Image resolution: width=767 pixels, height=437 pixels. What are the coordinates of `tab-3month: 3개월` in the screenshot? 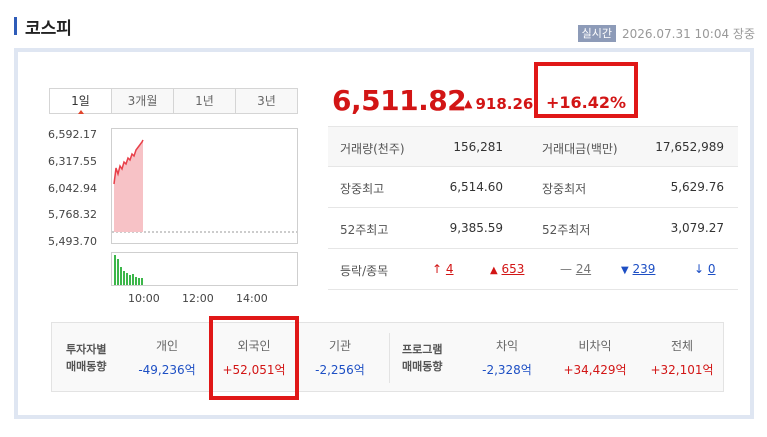 It's located at (143, 101).